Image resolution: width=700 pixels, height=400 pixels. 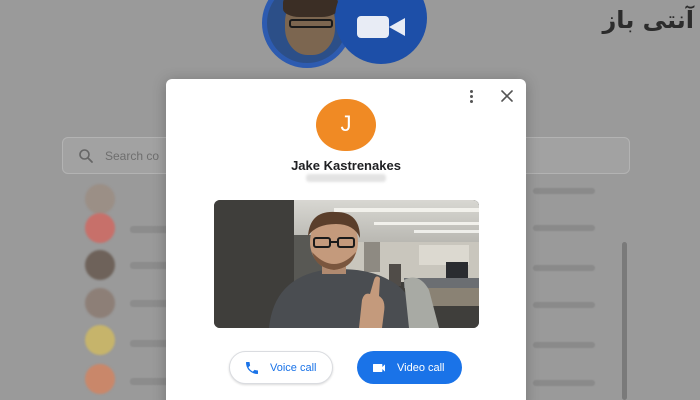 I want to click on watermark-logo: آنتی باز, so click(x=648, y=20).